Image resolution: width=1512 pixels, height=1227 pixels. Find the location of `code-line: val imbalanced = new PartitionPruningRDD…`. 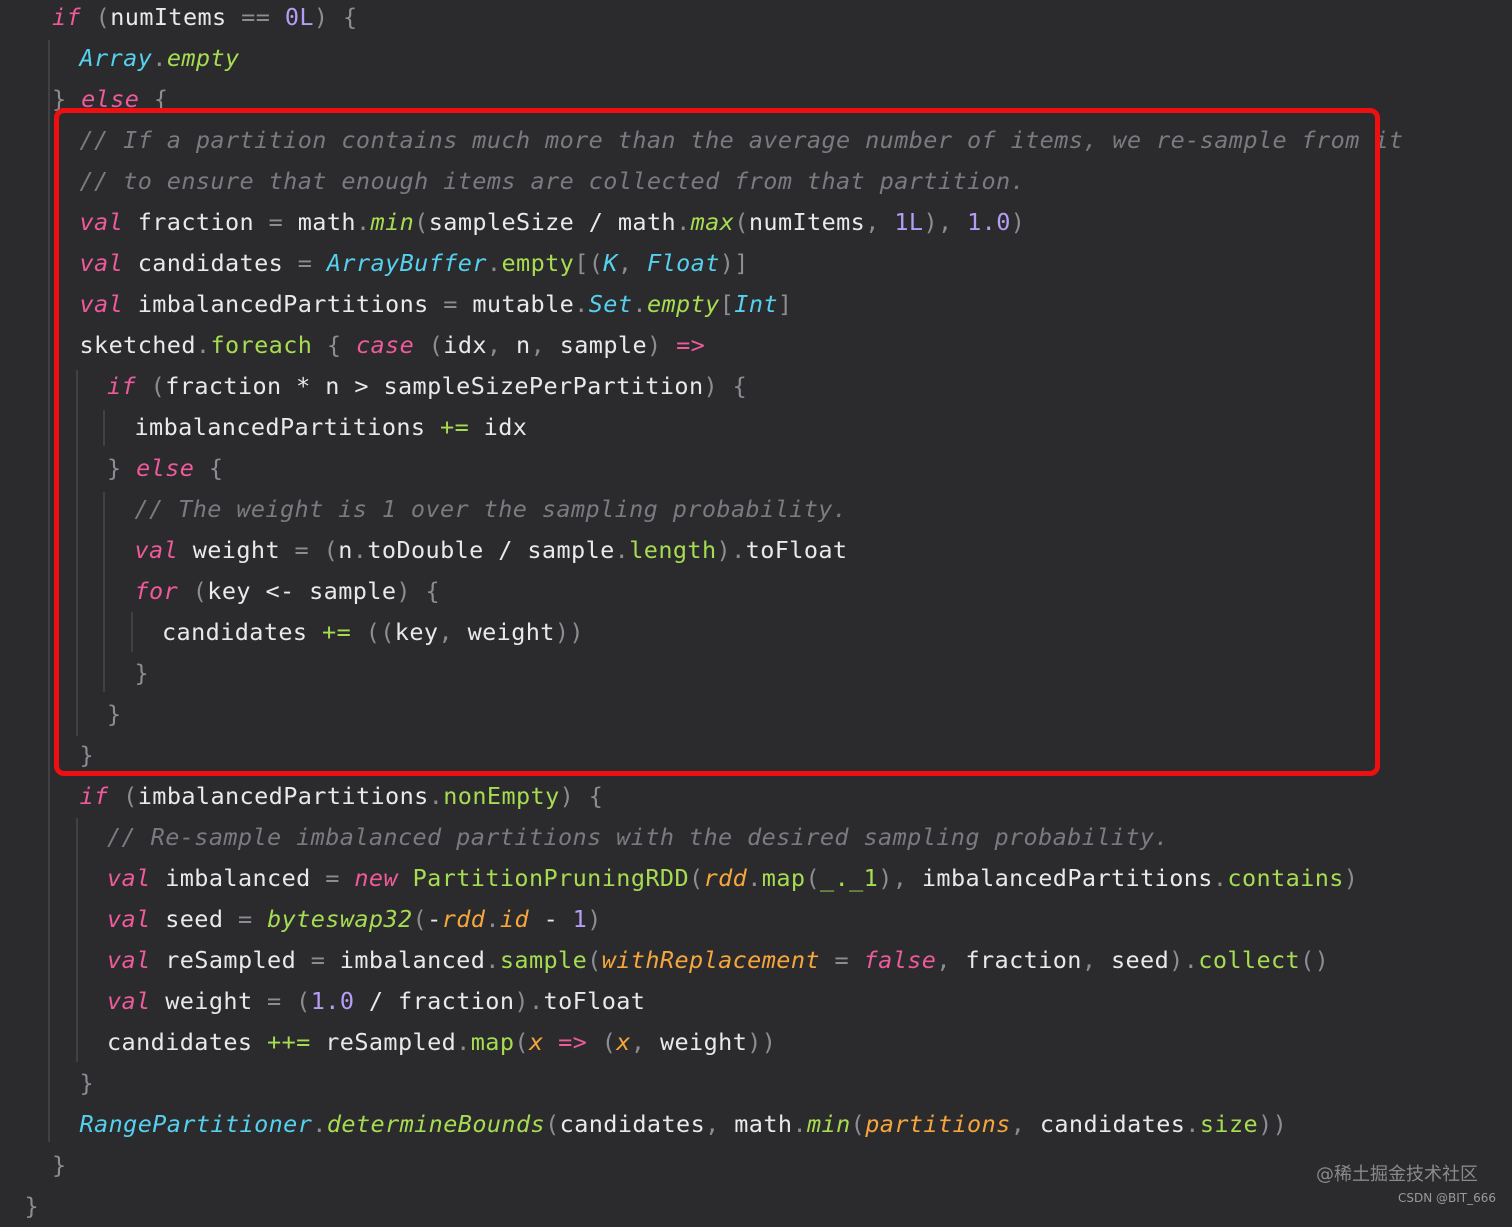

code-line: val imbalanced = new PartitionPruningRDD… is located at coordinates (732, 878).